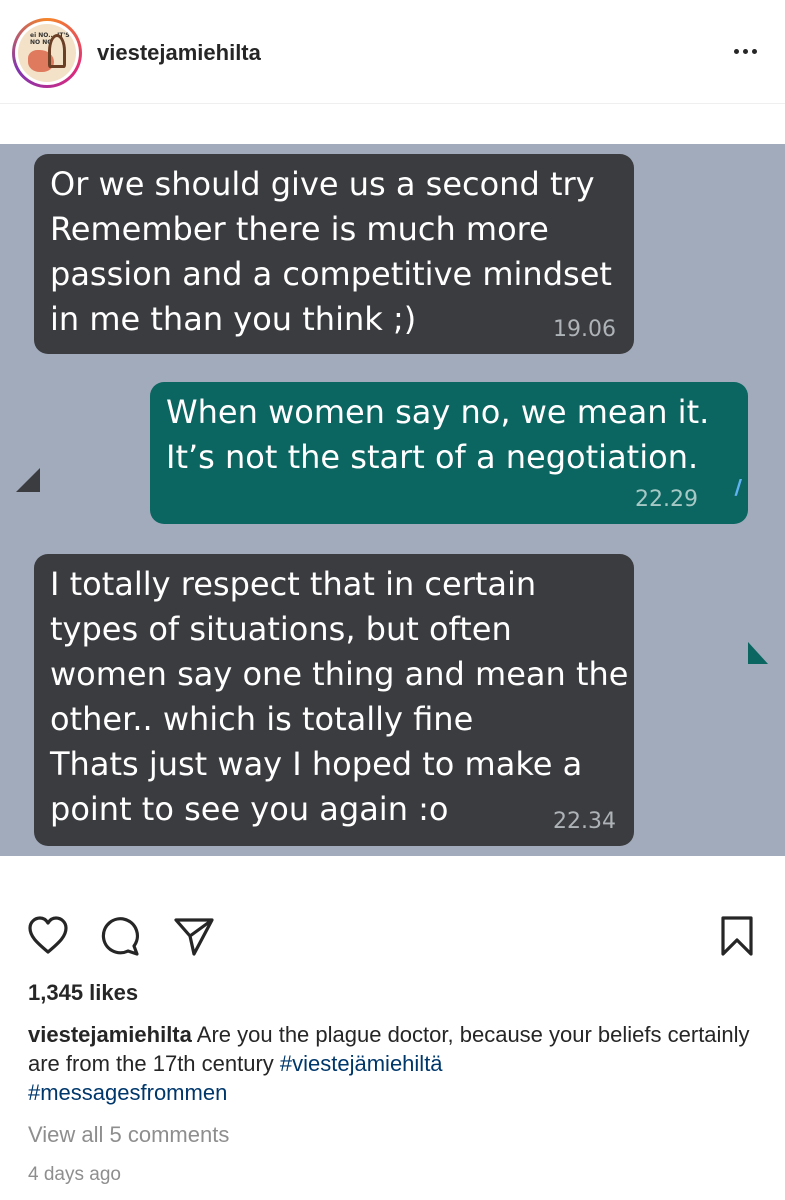  What do you see at coordinates (739, 487) in the screenshot?
I see `double-check-icon: //` at bounding box center [739, 487].